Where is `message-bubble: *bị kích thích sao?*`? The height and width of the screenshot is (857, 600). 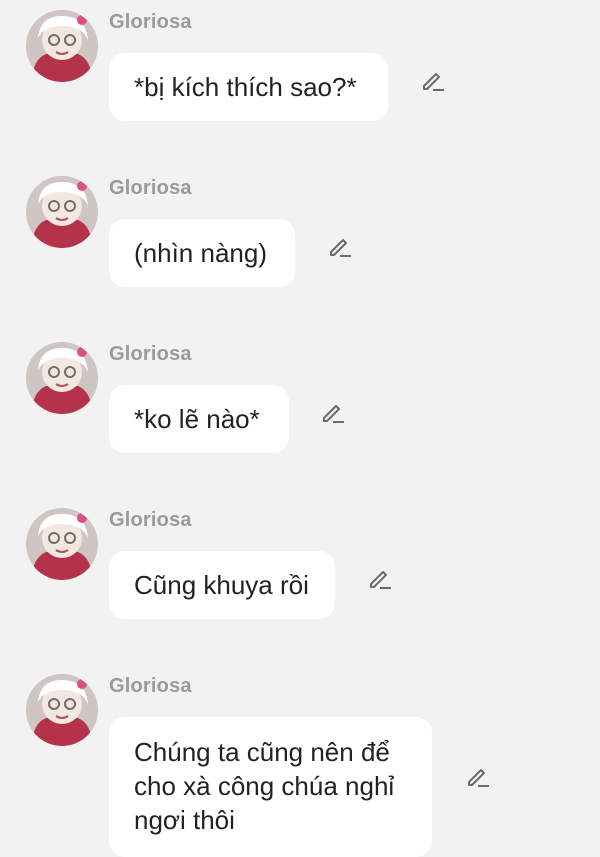 message-bubble: *bị kích thích sao?* is located at coordinates (248, 87).